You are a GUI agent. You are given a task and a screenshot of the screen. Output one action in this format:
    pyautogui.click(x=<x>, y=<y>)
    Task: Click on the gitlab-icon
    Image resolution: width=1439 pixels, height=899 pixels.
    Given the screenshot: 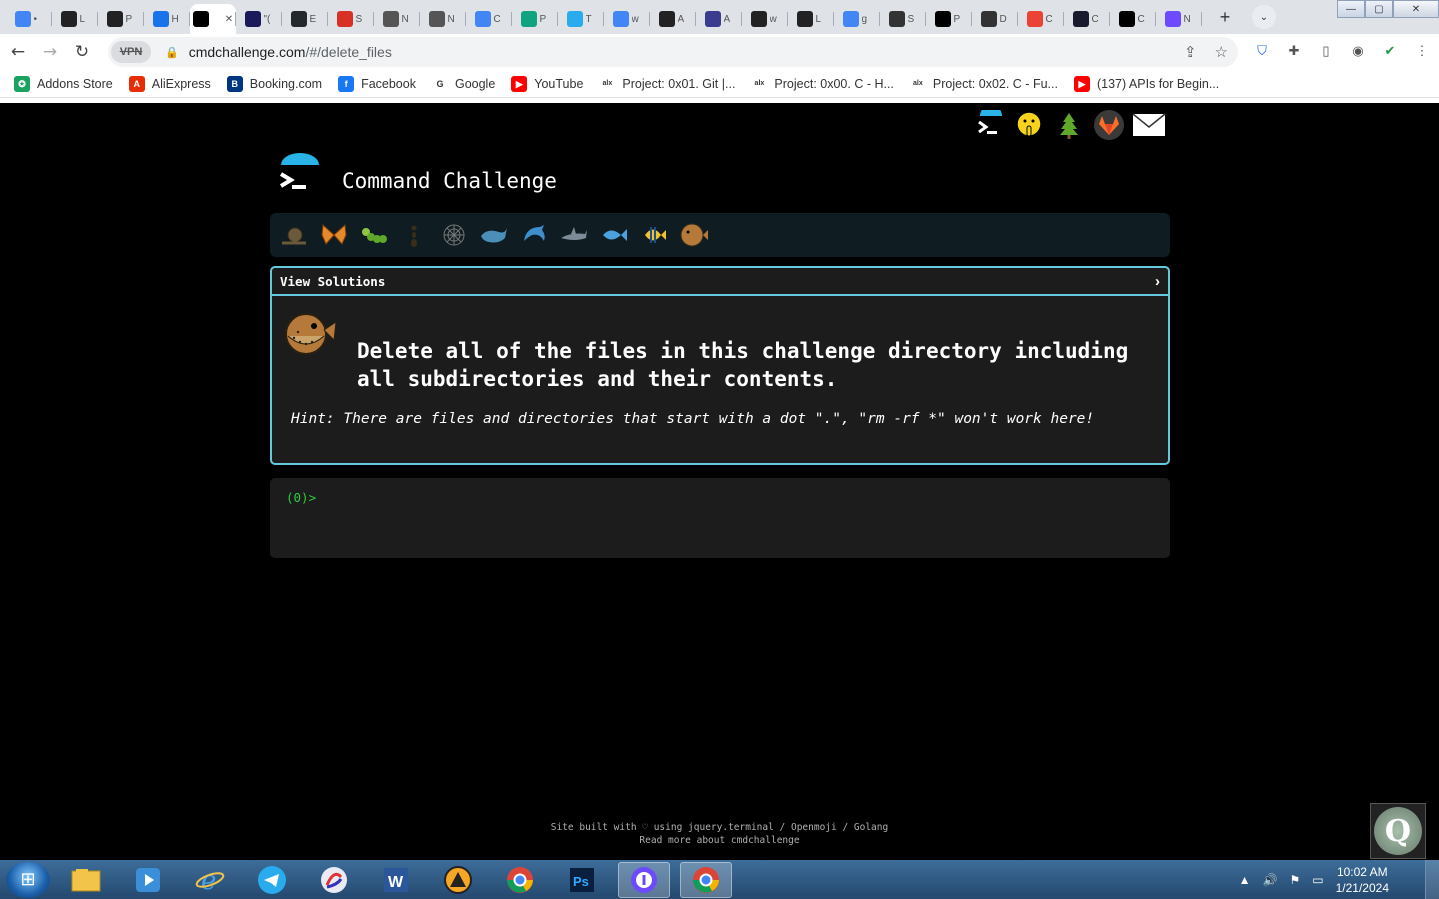 What is the action you would take?
    pyautogui.click(x=1109, y=125)
    